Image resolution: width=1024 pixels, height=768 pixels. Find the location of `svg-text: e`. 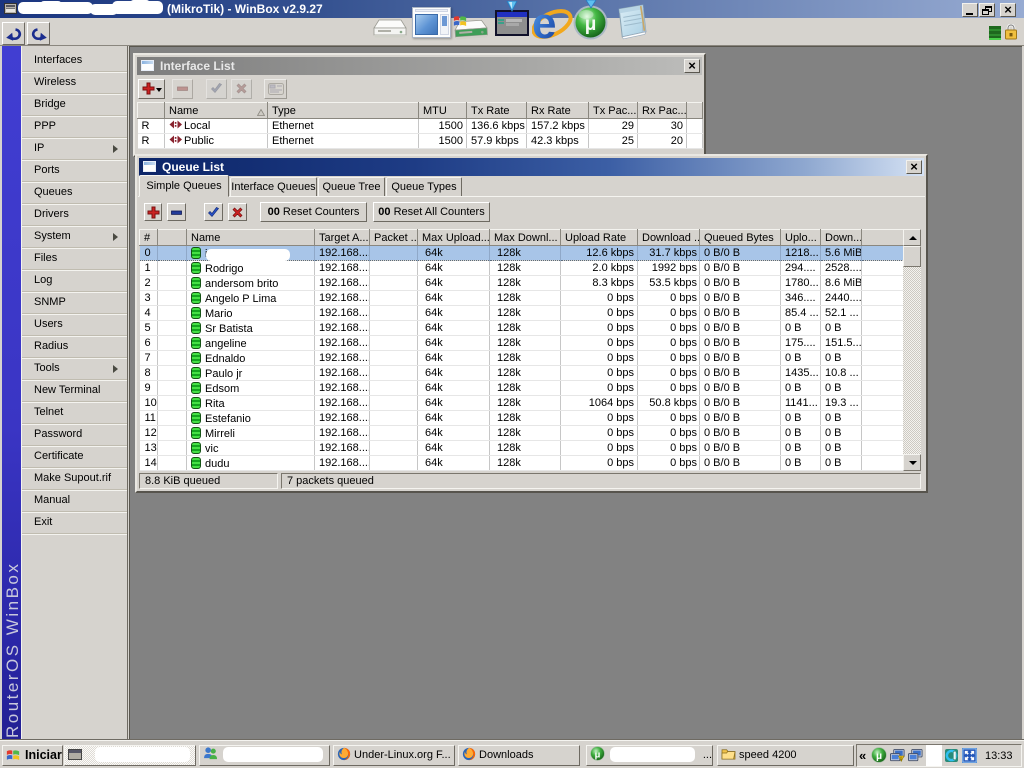

svg-text: e is located at coordinates (544, 22).